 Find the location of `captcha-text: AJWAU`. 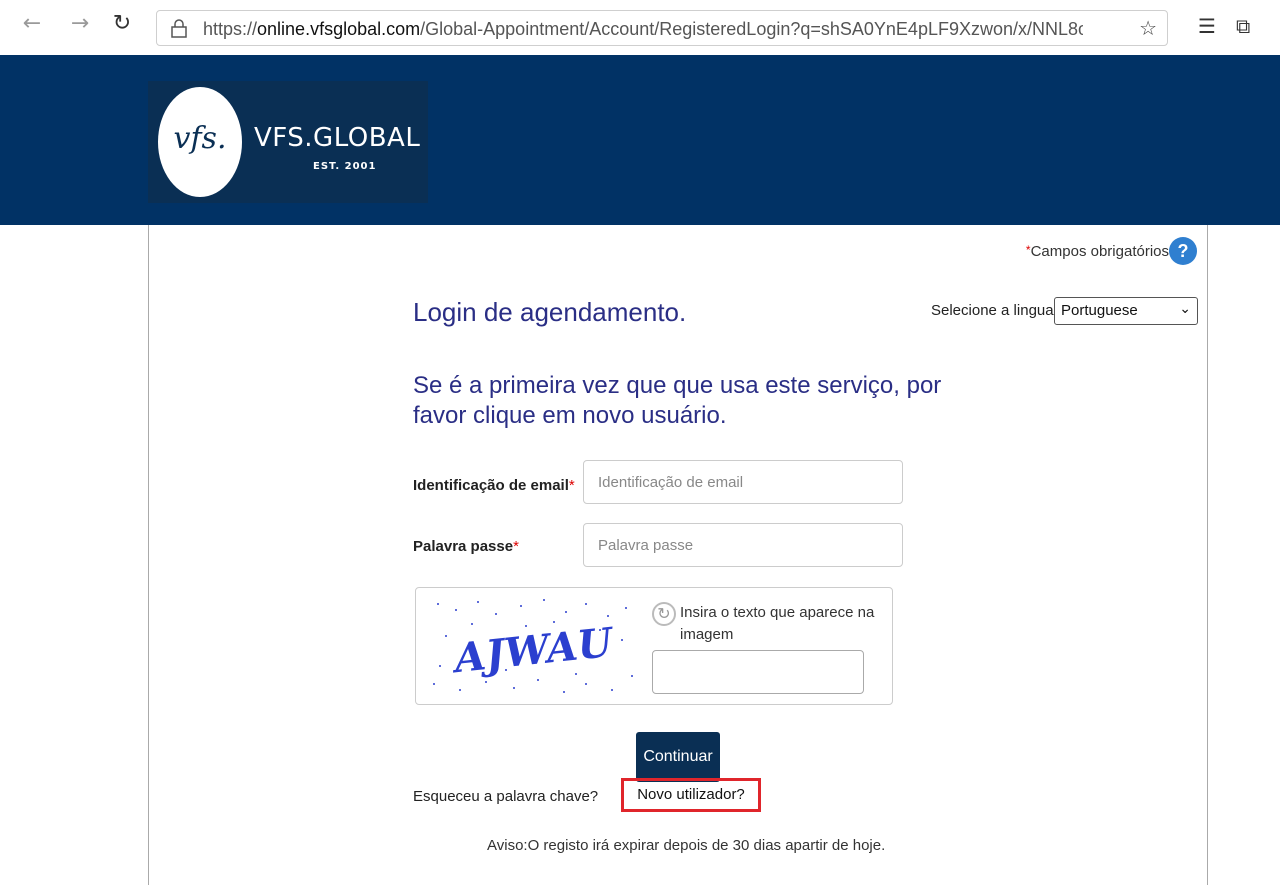

captcha-text: AJWAU is located at coordinates (532, 651).